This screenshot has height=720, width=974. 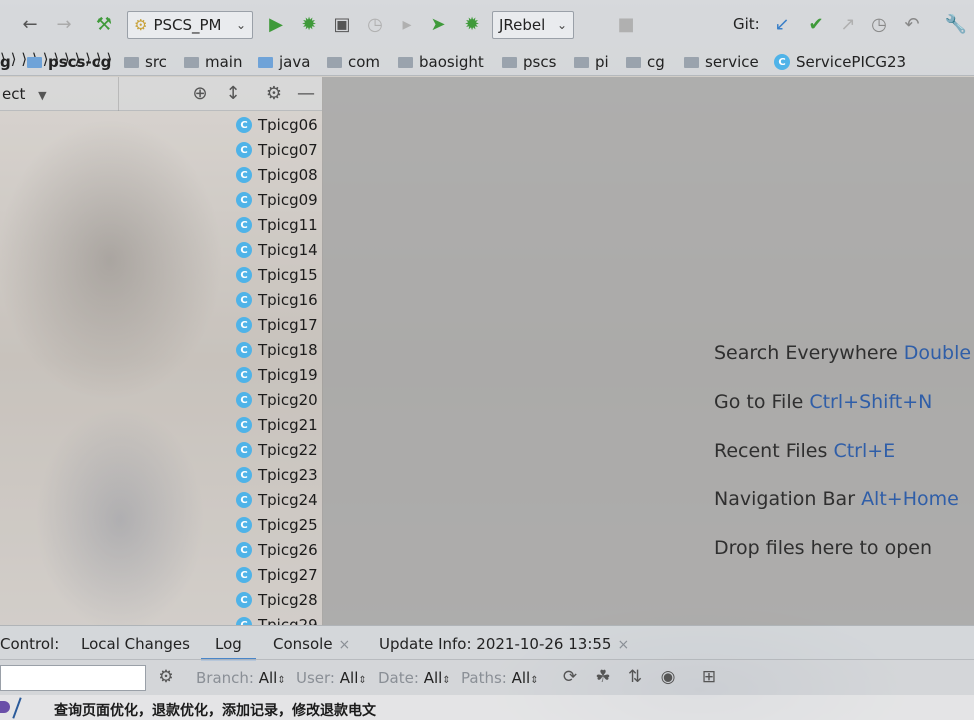 I want to click on tree-item: C Tpicg22, so click(x=277, y=450).